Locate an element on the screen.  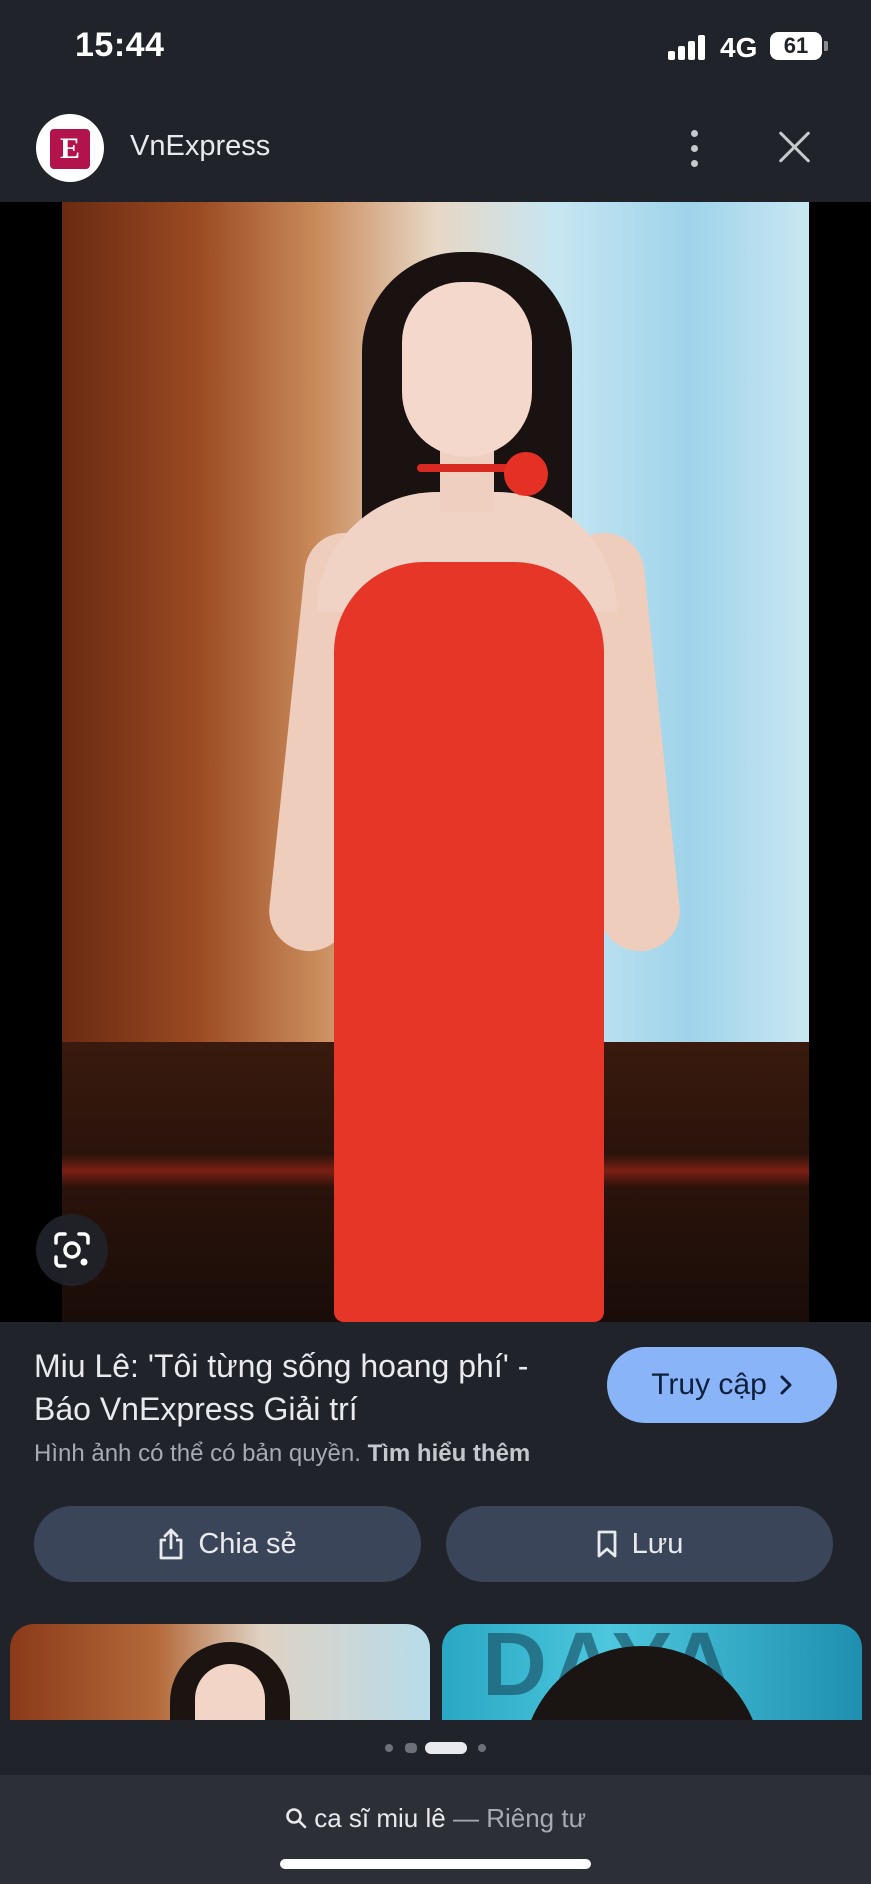
visit-button: Truy cập is located at coordinates (722, 1385).